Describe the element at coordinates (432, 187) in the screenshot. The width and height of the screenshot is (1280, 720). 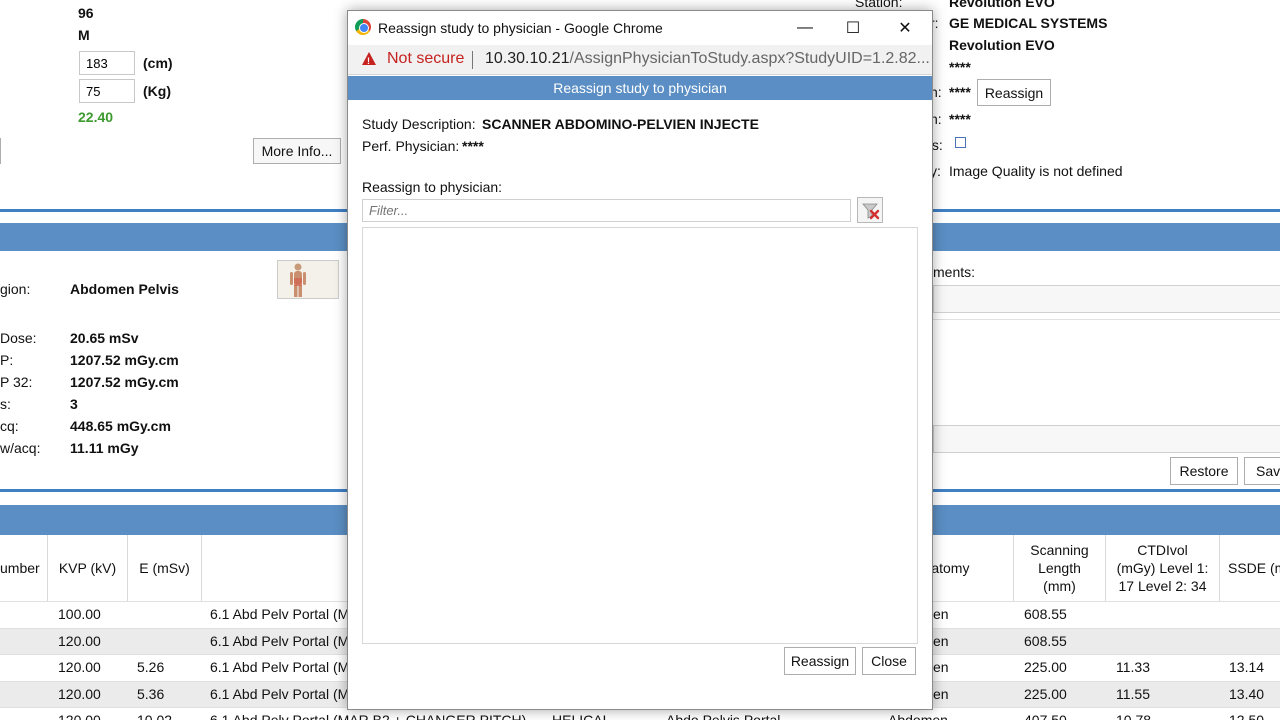
I see `reassign-to-label: Reassign to physician:` at that location.